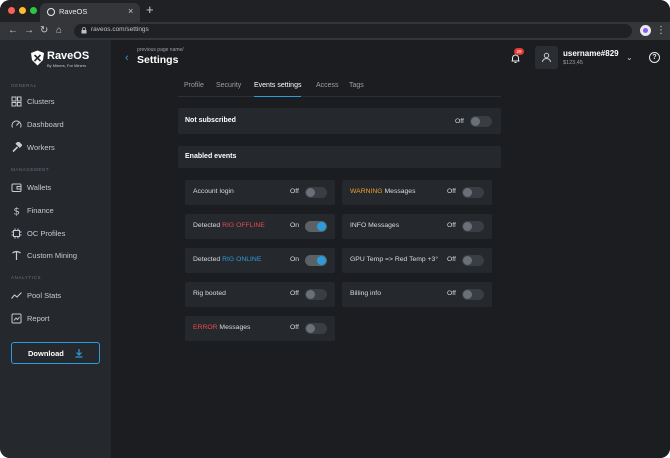 This screenshot has height=458, width=670. I want to click on globe-icon, so click(51, 12).